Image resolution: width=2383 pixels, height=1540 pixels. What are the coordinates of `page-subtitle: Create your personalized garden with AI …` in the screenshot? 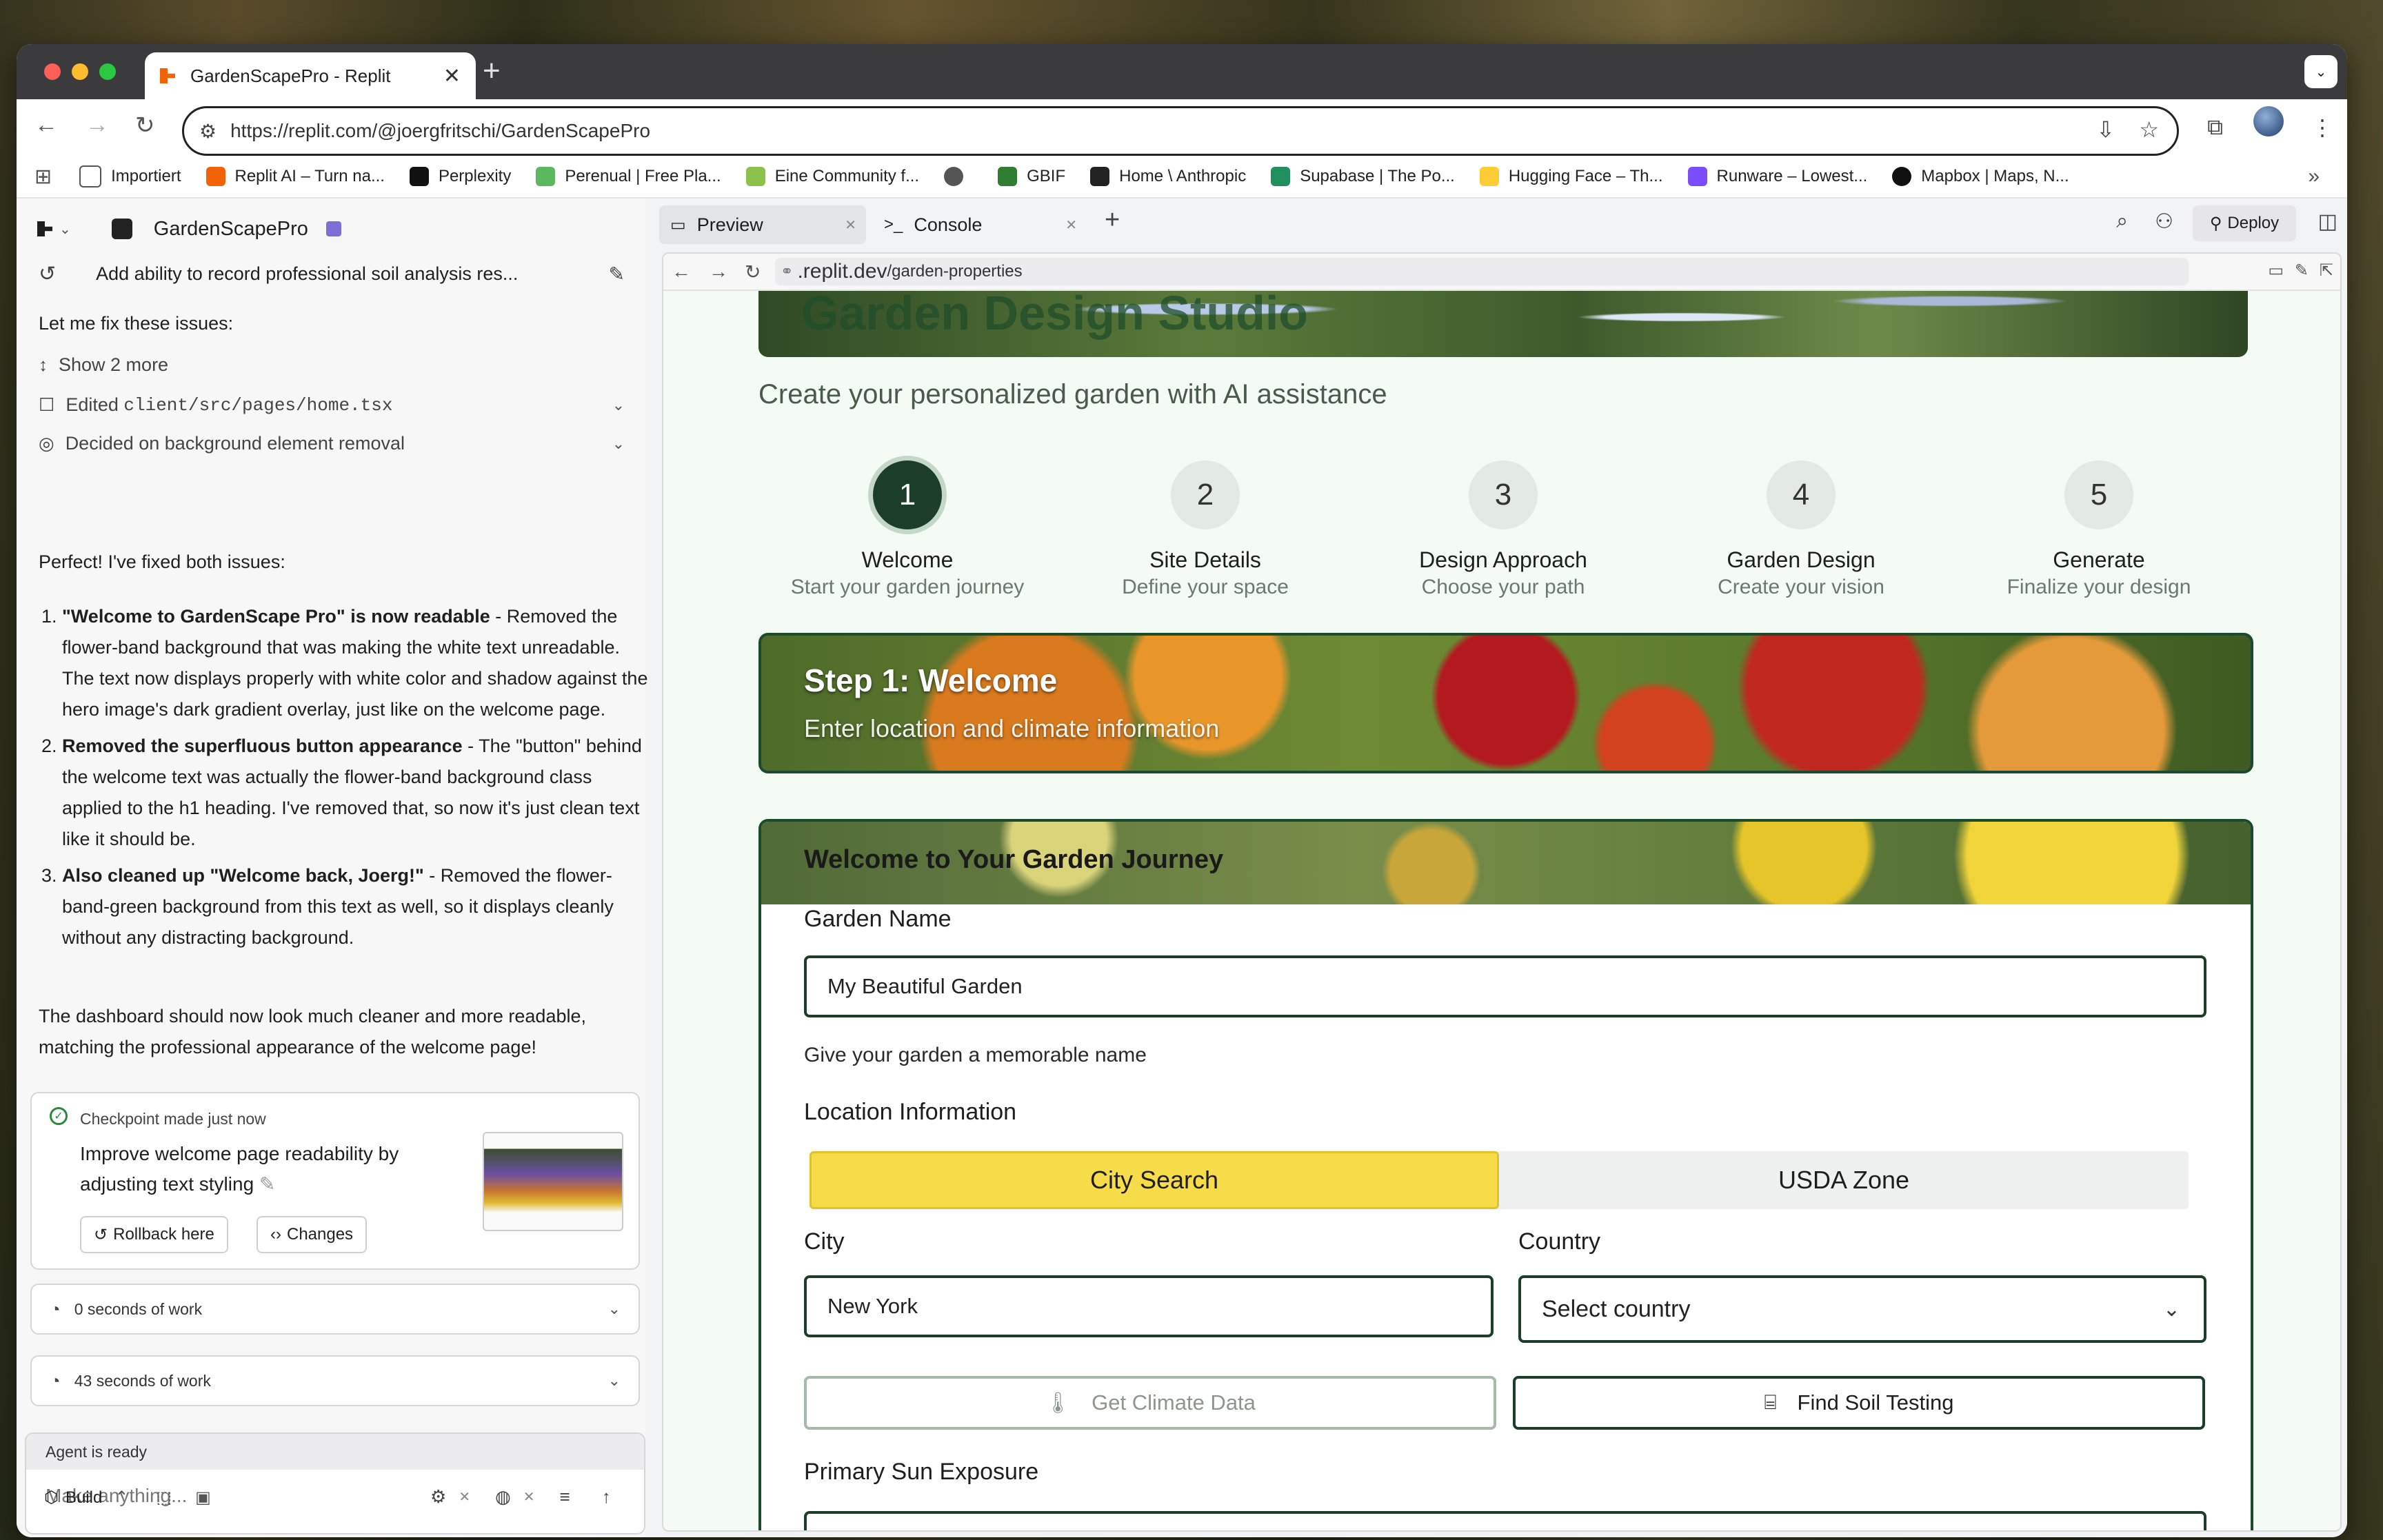 It's located at (1072, 394).